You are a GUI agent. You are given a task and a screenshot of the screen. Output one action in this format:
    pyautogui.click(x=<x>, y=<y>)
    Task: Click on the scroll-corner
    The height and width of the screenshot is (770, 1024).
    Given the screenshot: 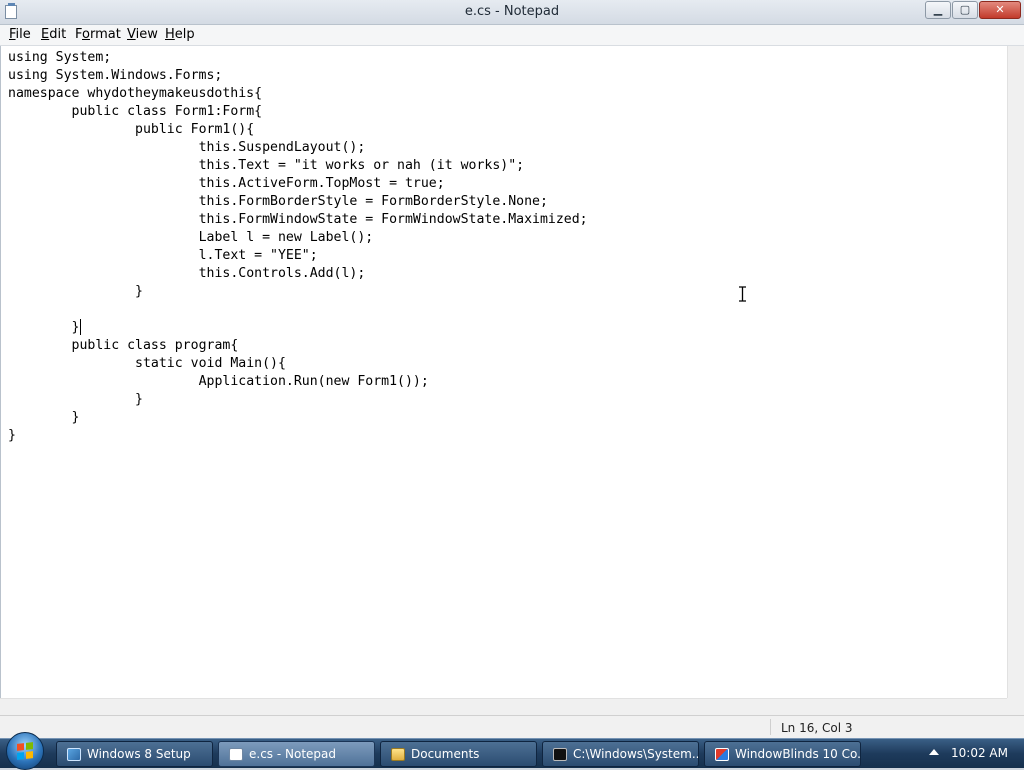 What is the action you would take?
    pyautogui.click(x=1015, y=706)
    